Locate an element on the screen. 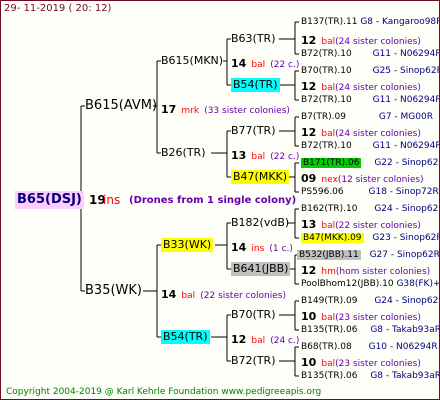  leaf-origin: G25 - Sinop62R is located at coordinates (406, 71).